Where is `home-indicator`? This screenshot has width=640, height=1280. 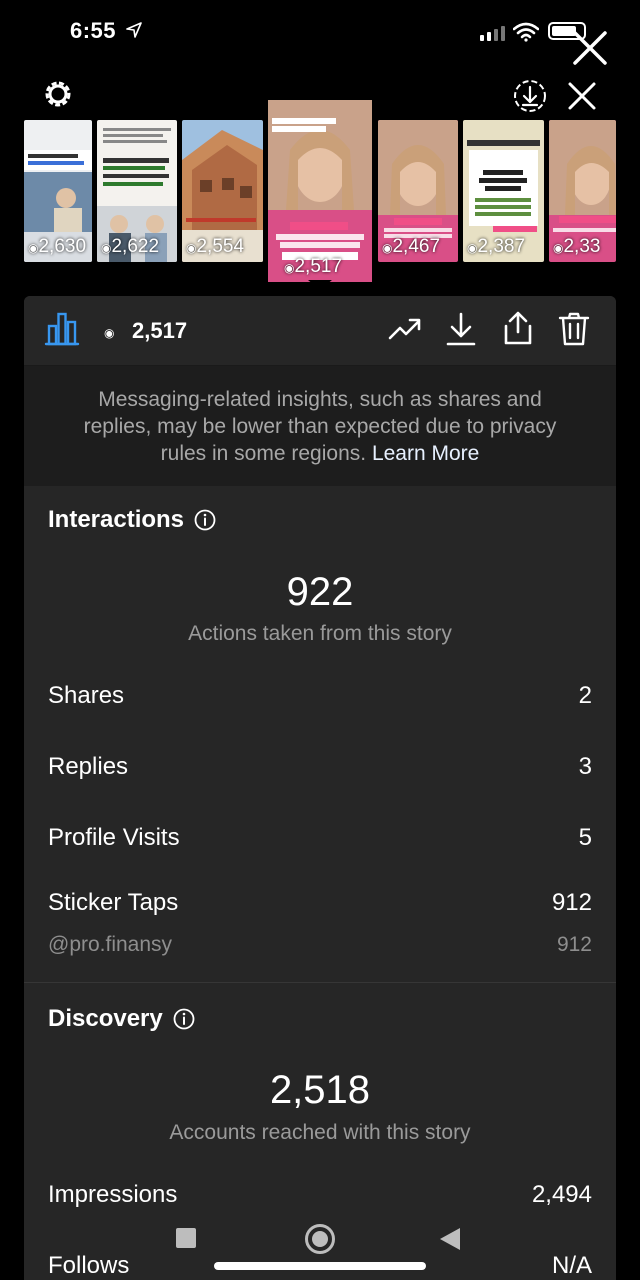 home-indicator is located at coordinates (320, 1266).